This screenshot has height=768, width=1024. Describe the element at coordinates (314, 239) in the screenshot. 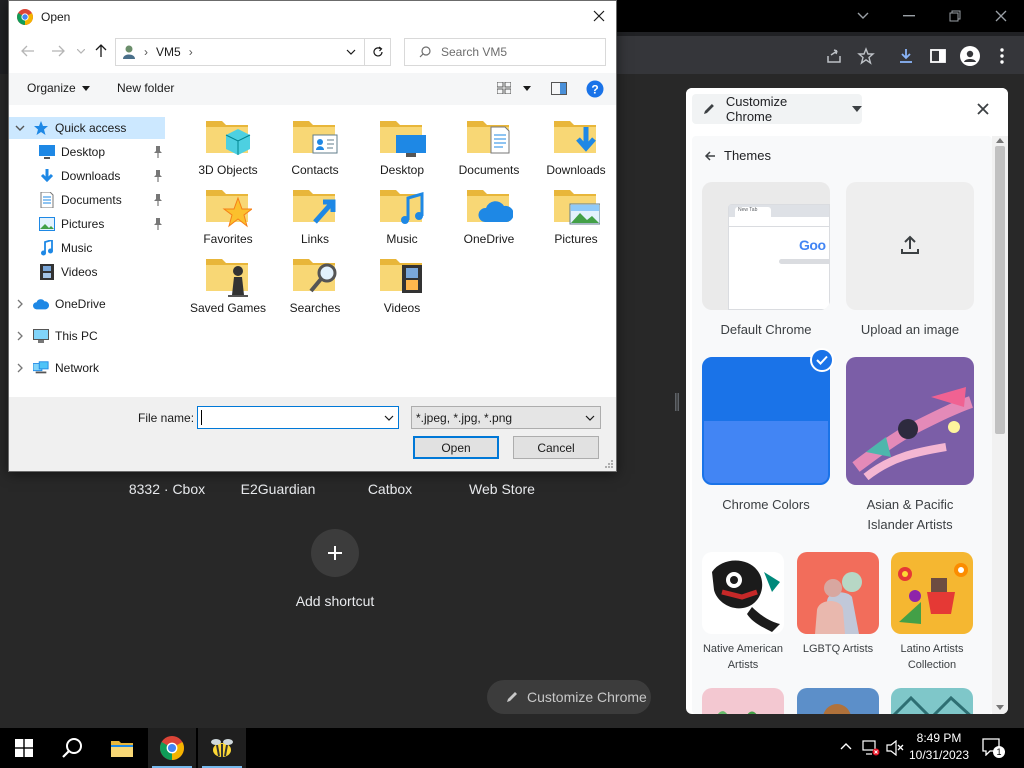

I see `folder-label: Links` at that location.